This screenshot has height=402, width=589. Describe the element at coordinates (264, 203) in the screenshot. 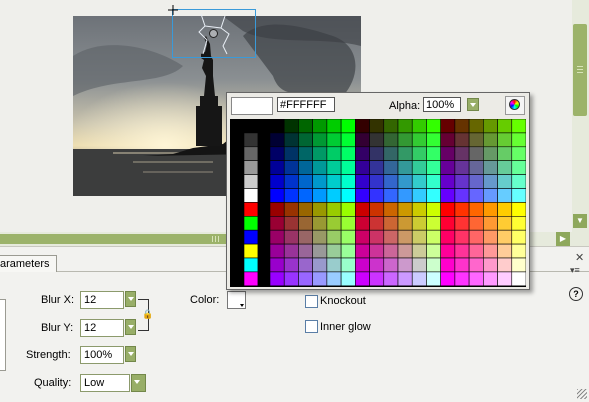

I see `swatch-spacer` at that location.